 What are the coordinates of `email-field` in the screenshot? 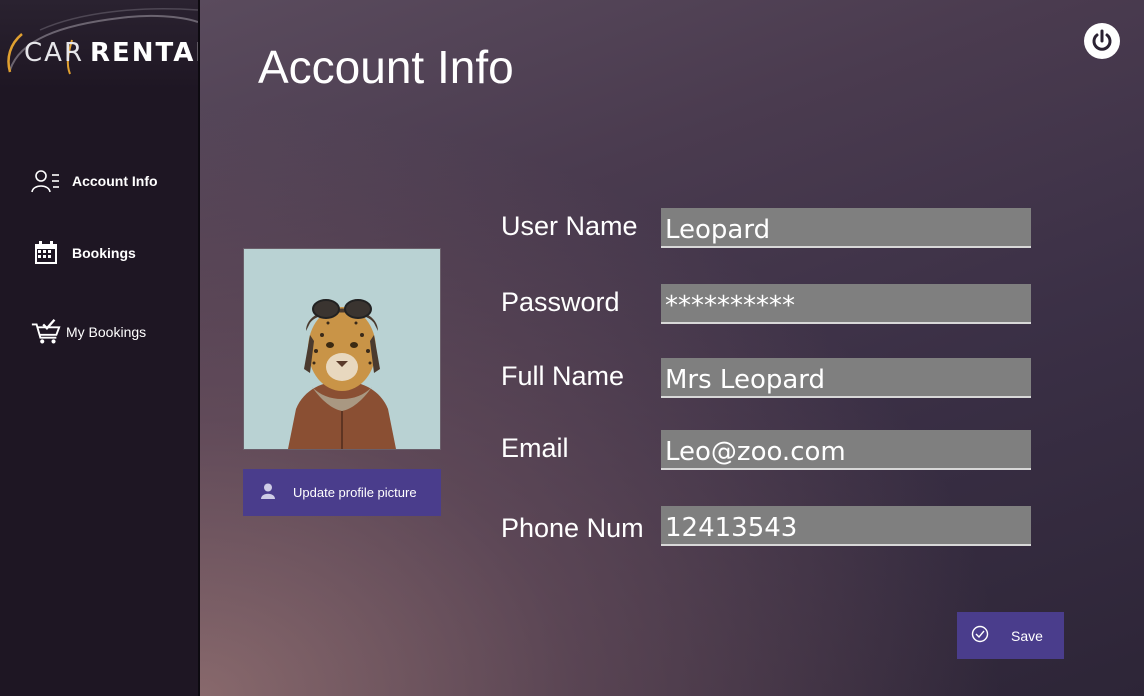 It's located at (846, 450).